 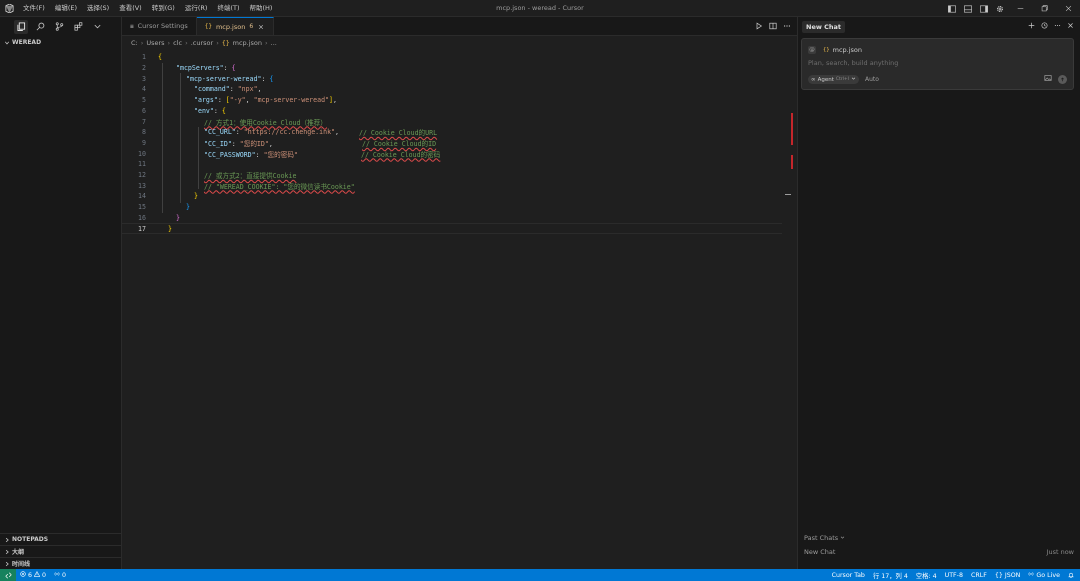 What do you see at coordinates (812, 50) in the screenshot?
I see `add-context-at-icon: @` at bounding box center [812, 50].